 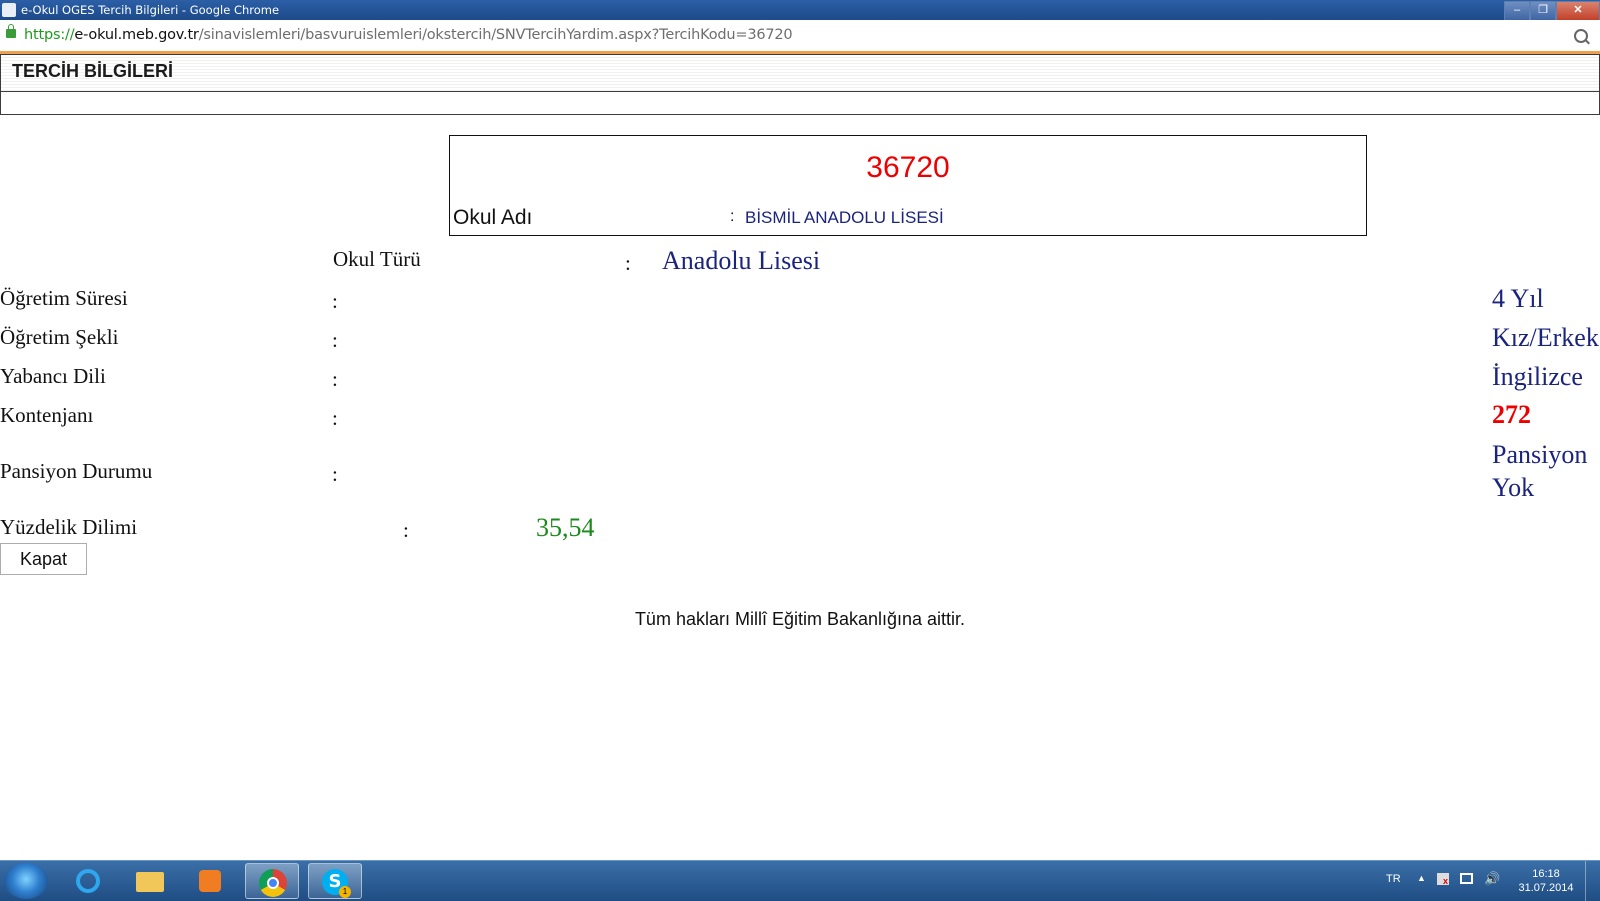 I want to click on duration-value: 4 Yıl, so click(x=1518, y=298).